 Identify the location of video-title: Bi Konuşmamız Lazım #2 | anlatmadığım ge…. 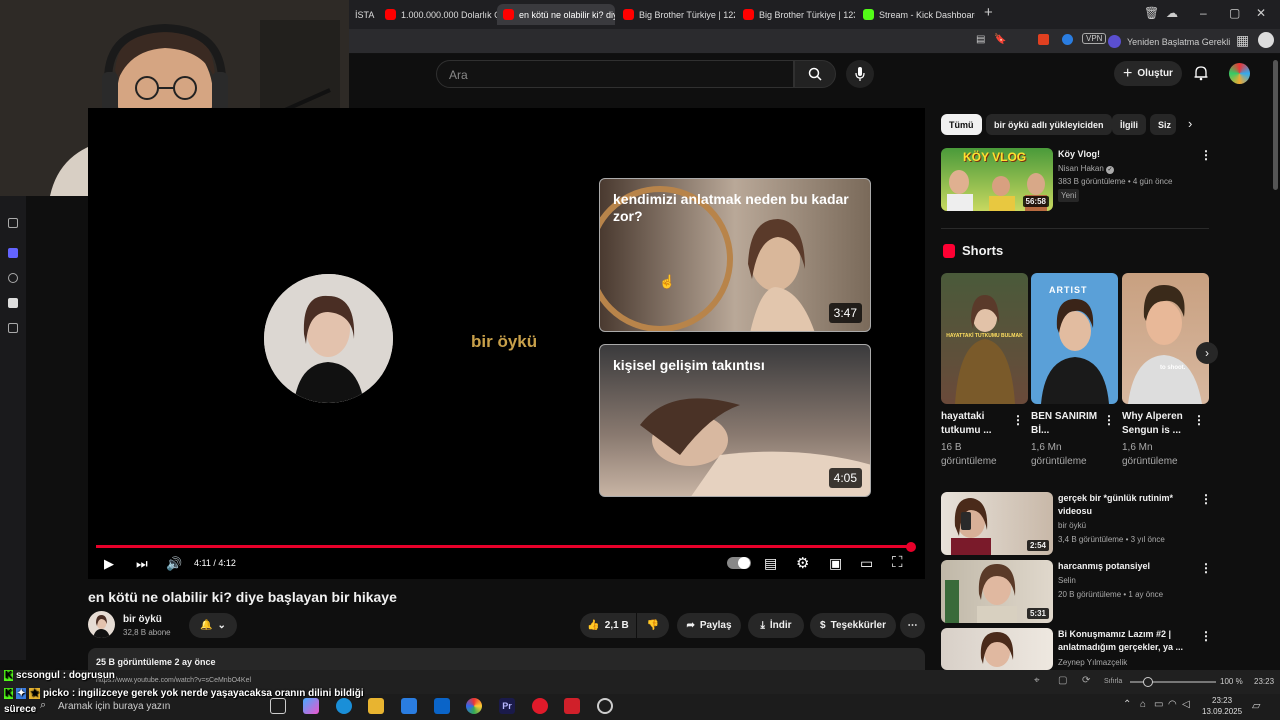
(1123, 641).